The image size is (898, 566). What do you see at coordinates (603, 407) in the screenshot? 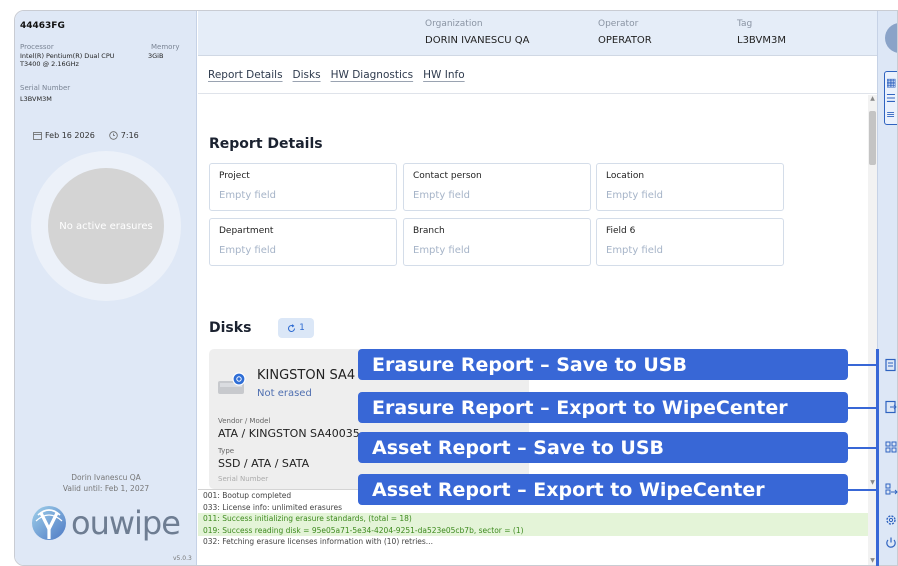
I see `callout-erasure-wipecenter: Erasure Report – Export to WipeCenter` at bounding box center [603, 407].